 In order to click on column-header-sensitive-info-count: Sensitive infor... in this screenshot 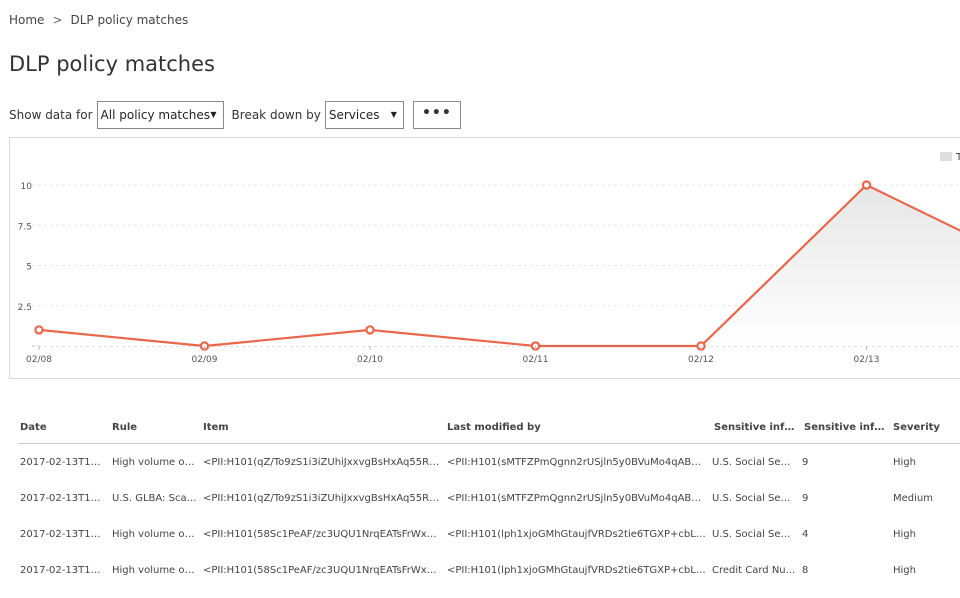, I will do `click(847, 427)`.